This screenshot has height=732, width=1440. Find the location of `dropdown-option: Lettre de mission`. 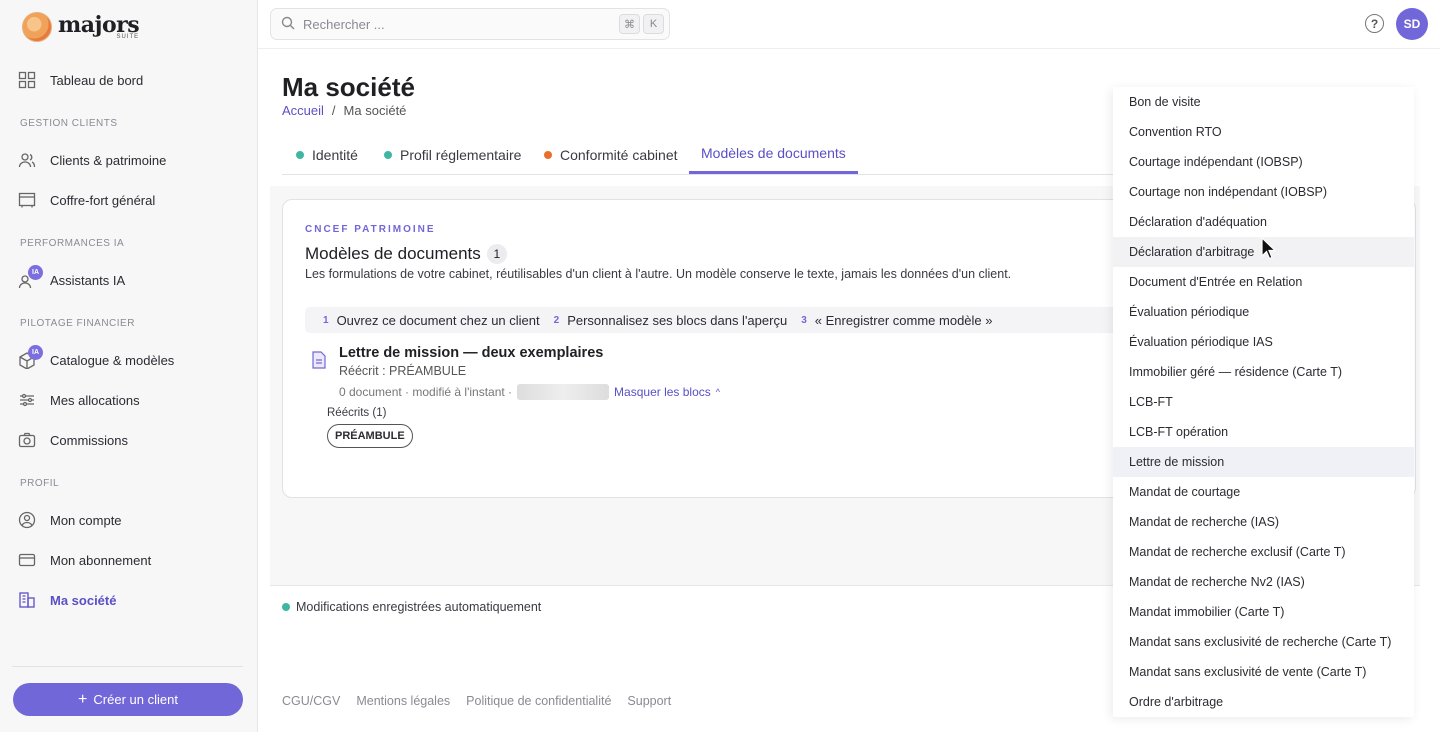

dropdown-option: Lettre de mission is located at coordinates (1263, 462).